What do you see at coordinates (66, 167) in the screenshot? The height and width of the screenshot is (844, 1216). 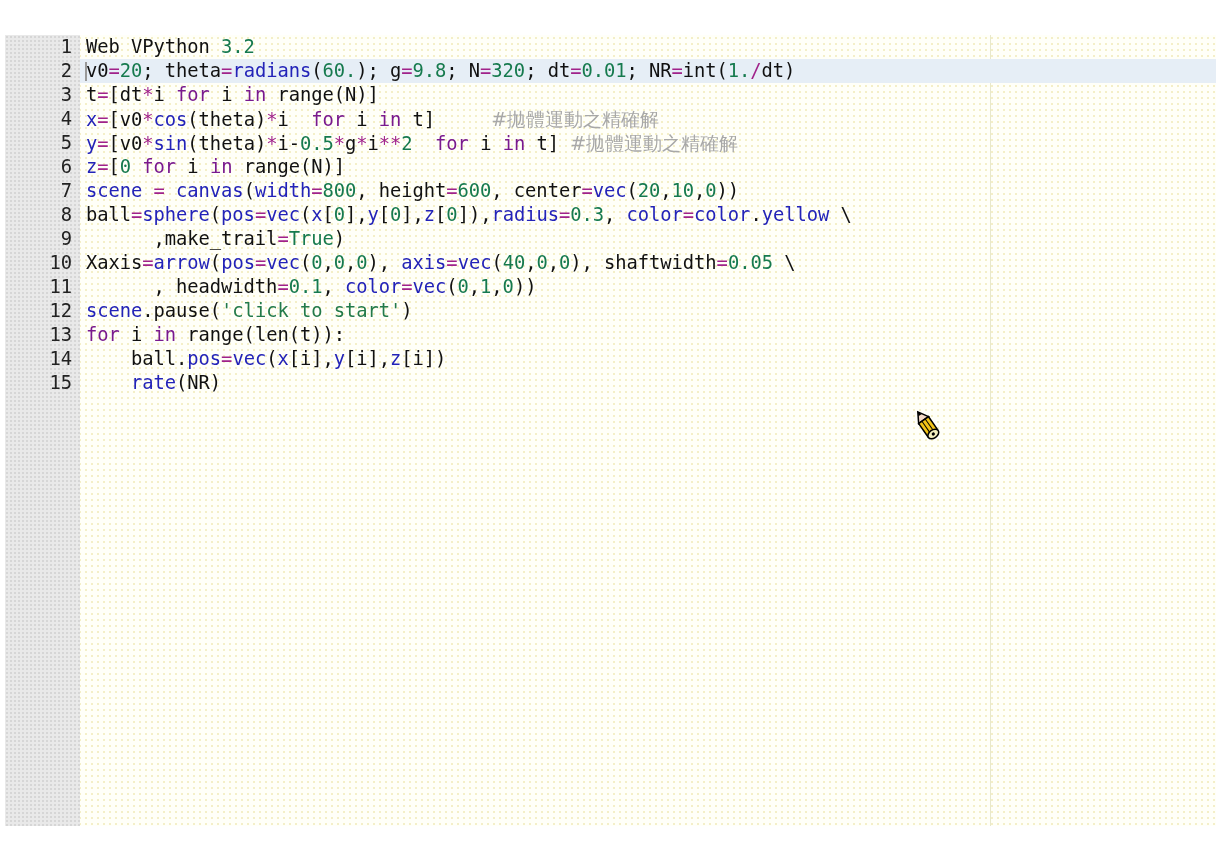 I see `line-number: 6` at bounding box center [66, 167].